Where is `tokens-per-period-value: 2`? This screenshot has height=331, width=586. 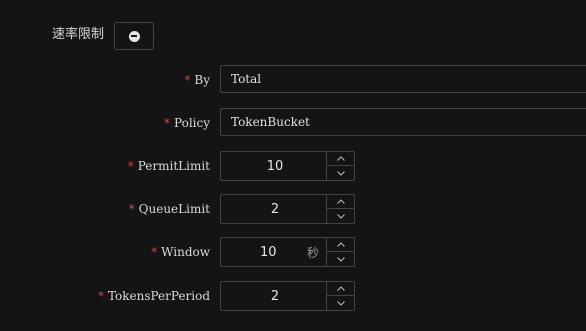 tokens-per-period-value: 2 is located at coordinates (275, 296).